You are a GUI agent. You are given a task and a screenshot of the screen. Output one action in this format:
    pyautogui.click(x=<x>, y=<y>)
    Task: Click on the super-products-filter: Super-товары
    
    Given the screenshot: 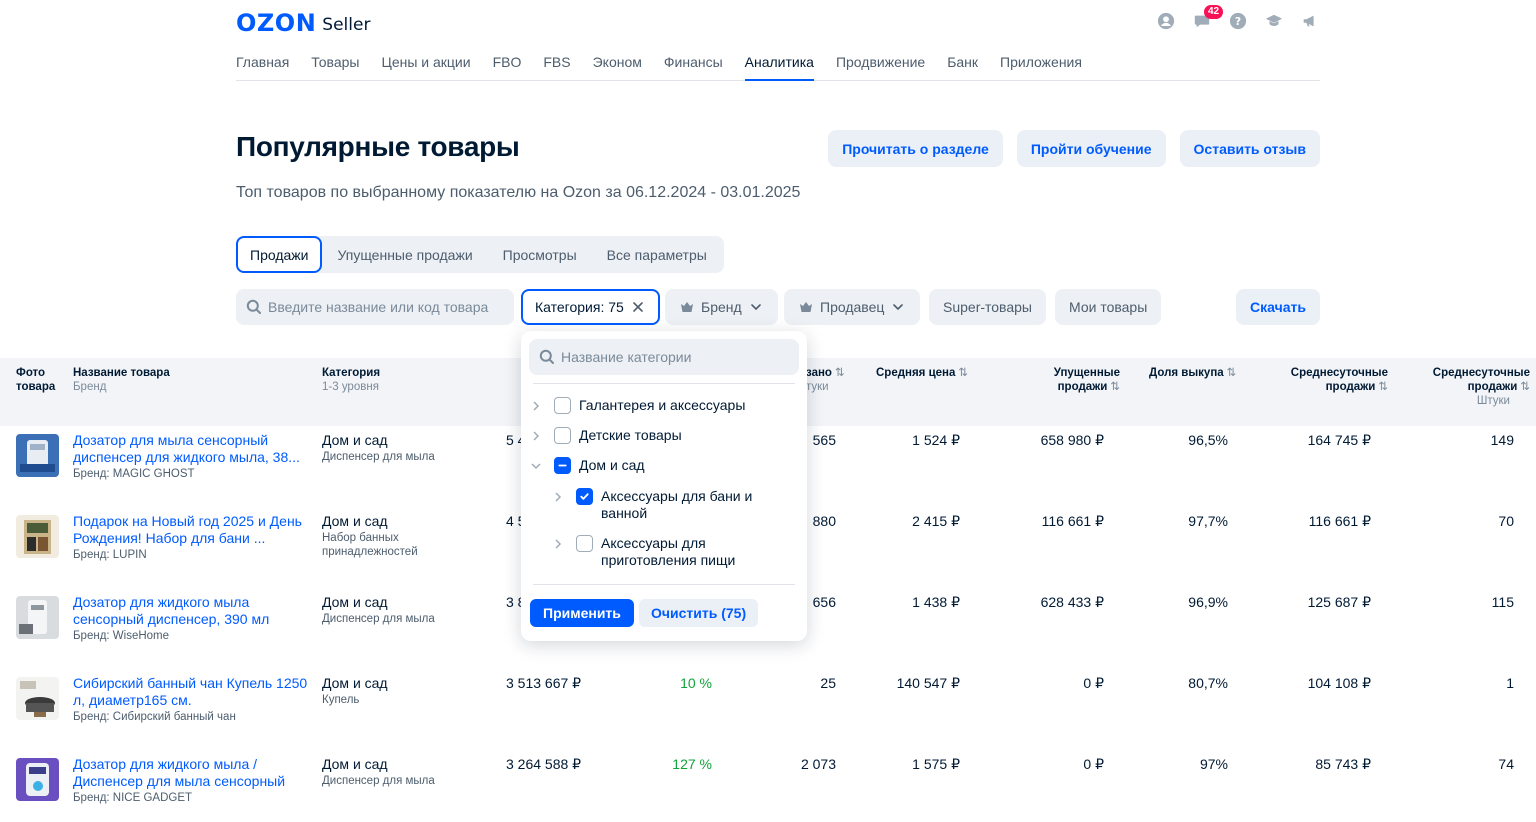 What is the action you would take?
    pyautogui.click(x=987, y=307)
    